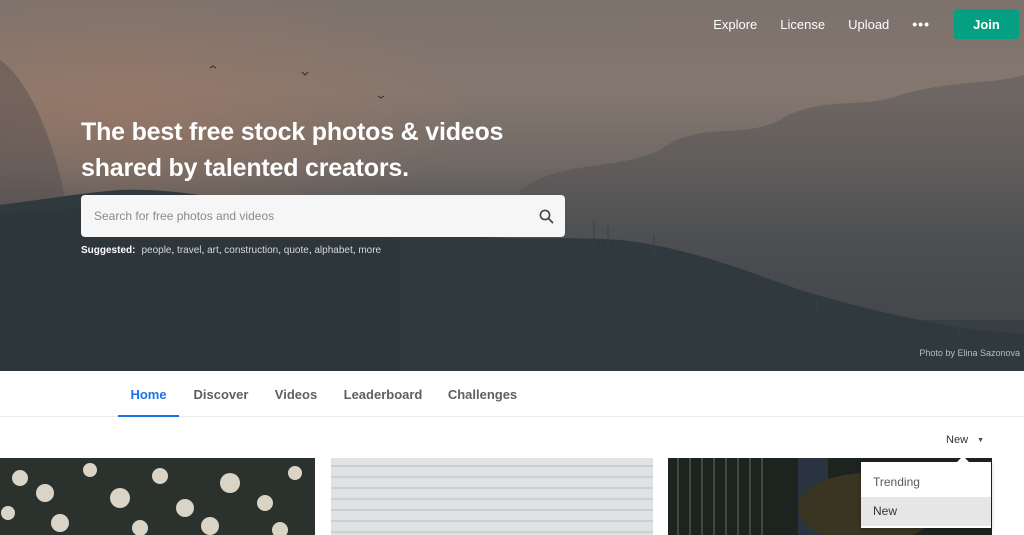 This screenshot has height=535, width=1024. What do you see at coordinates (926, 511) in the screenshot?
I see `sort-option-new: New` at bounding box center [926, 511].